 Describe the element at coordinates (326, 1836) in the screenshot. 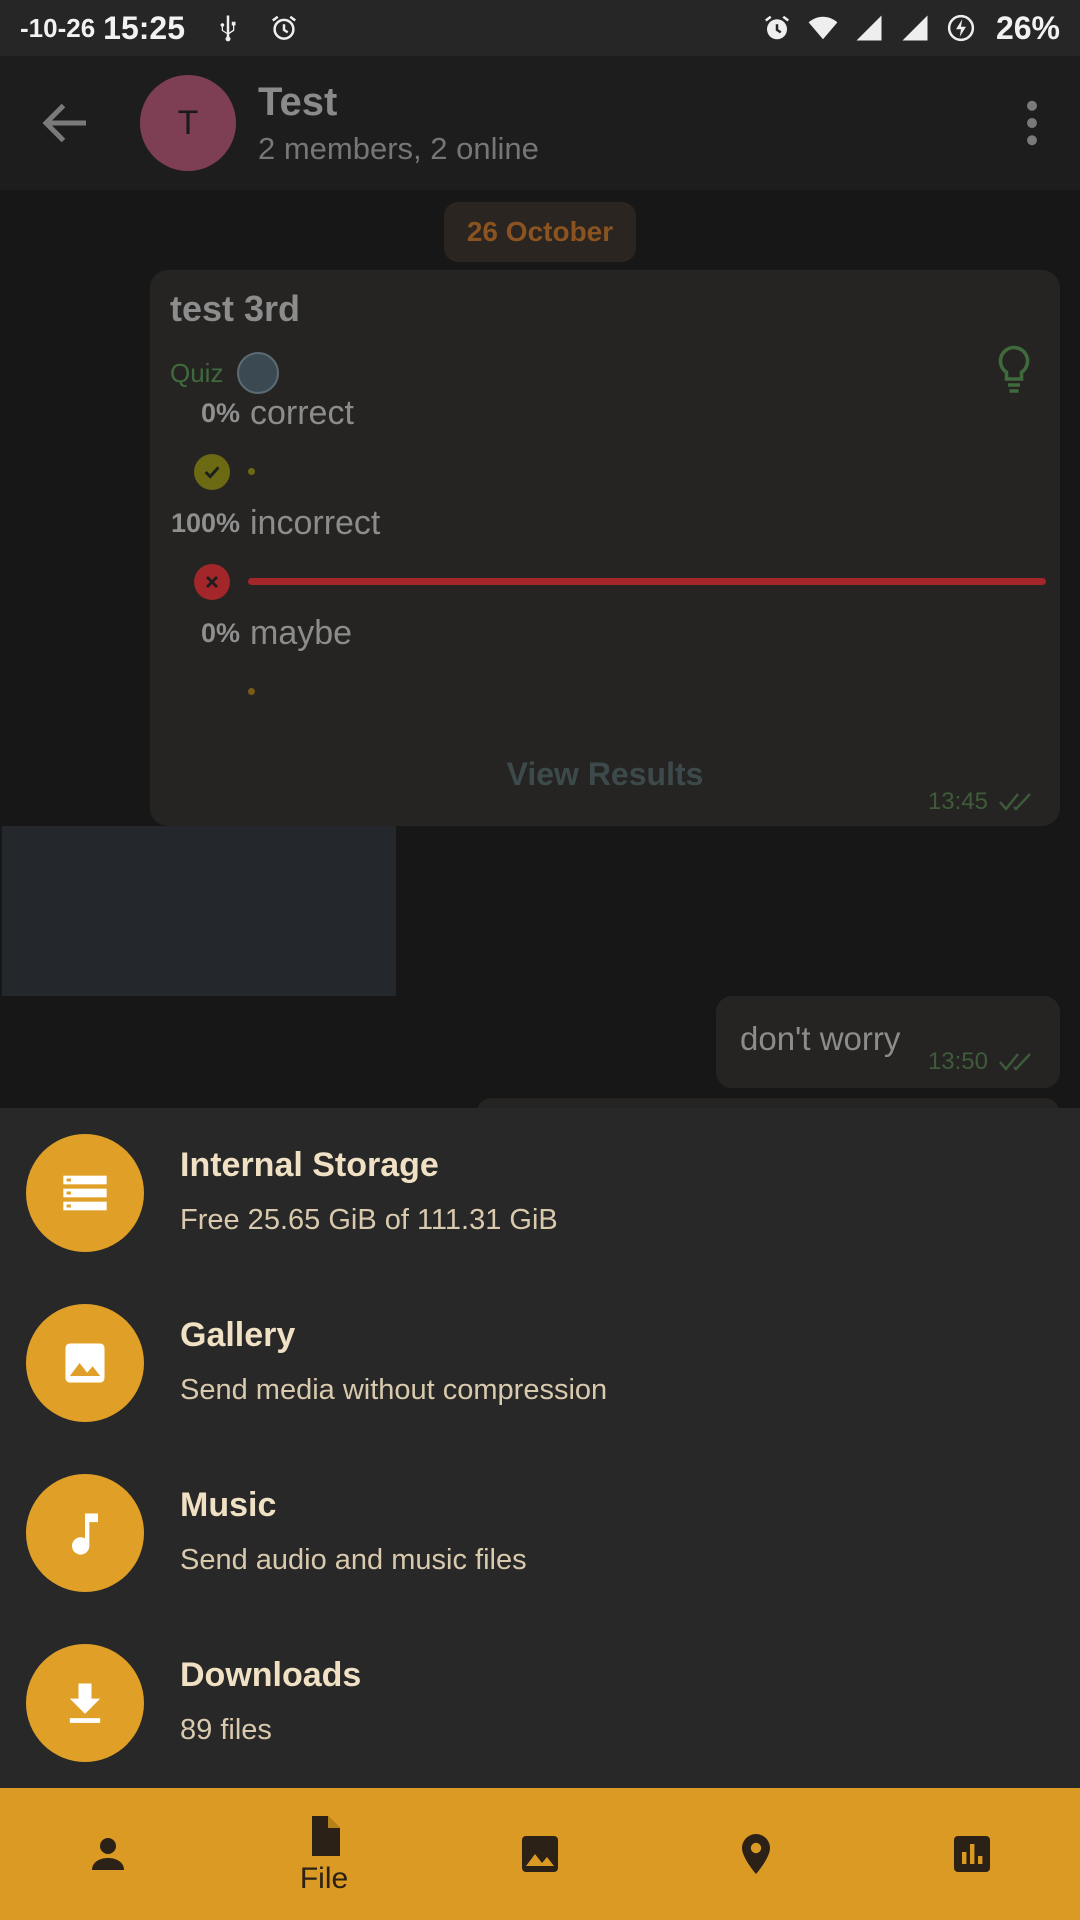

I see `file-icon` at that location.